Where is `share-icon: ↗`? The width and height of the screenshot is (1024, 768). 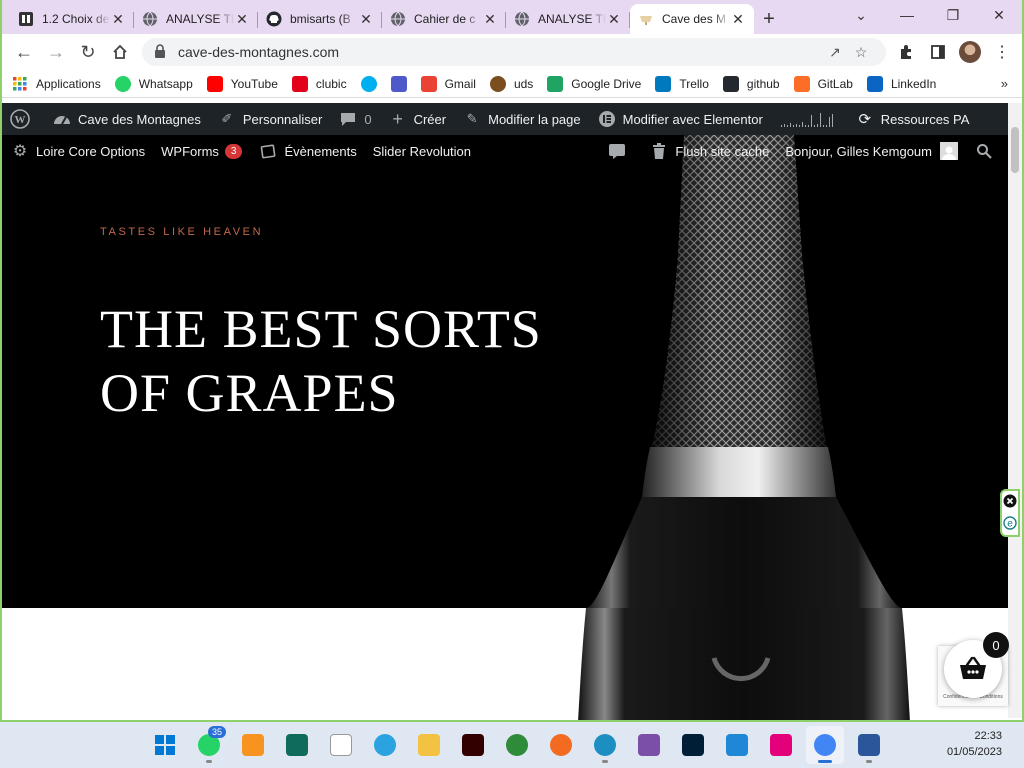
share-icon: ↗ is located at coordinates (835, 52).